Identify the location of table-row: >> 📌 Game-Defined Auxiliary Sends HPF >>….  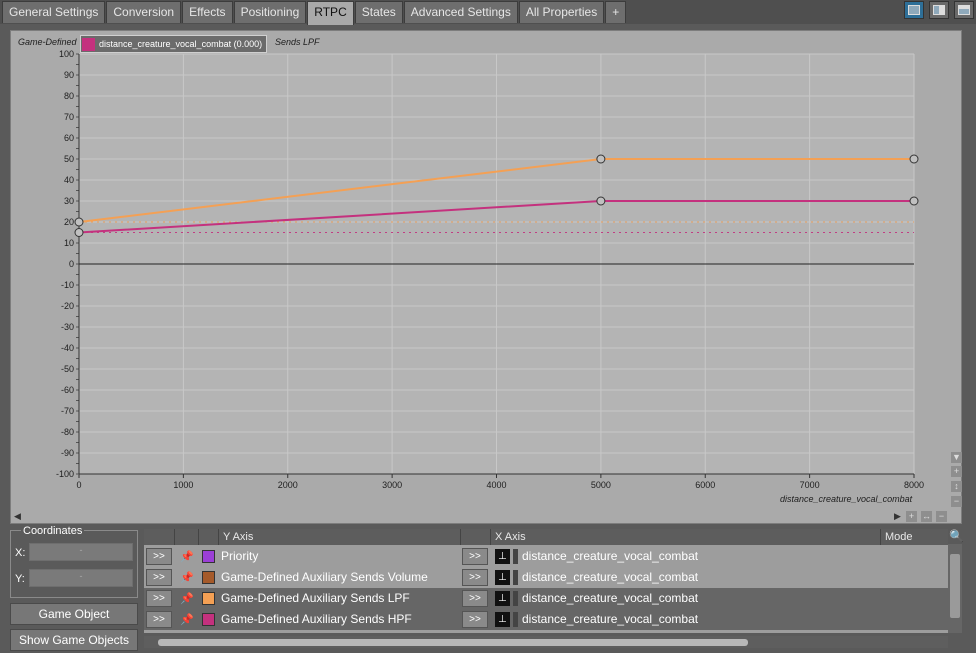
(546, 619).